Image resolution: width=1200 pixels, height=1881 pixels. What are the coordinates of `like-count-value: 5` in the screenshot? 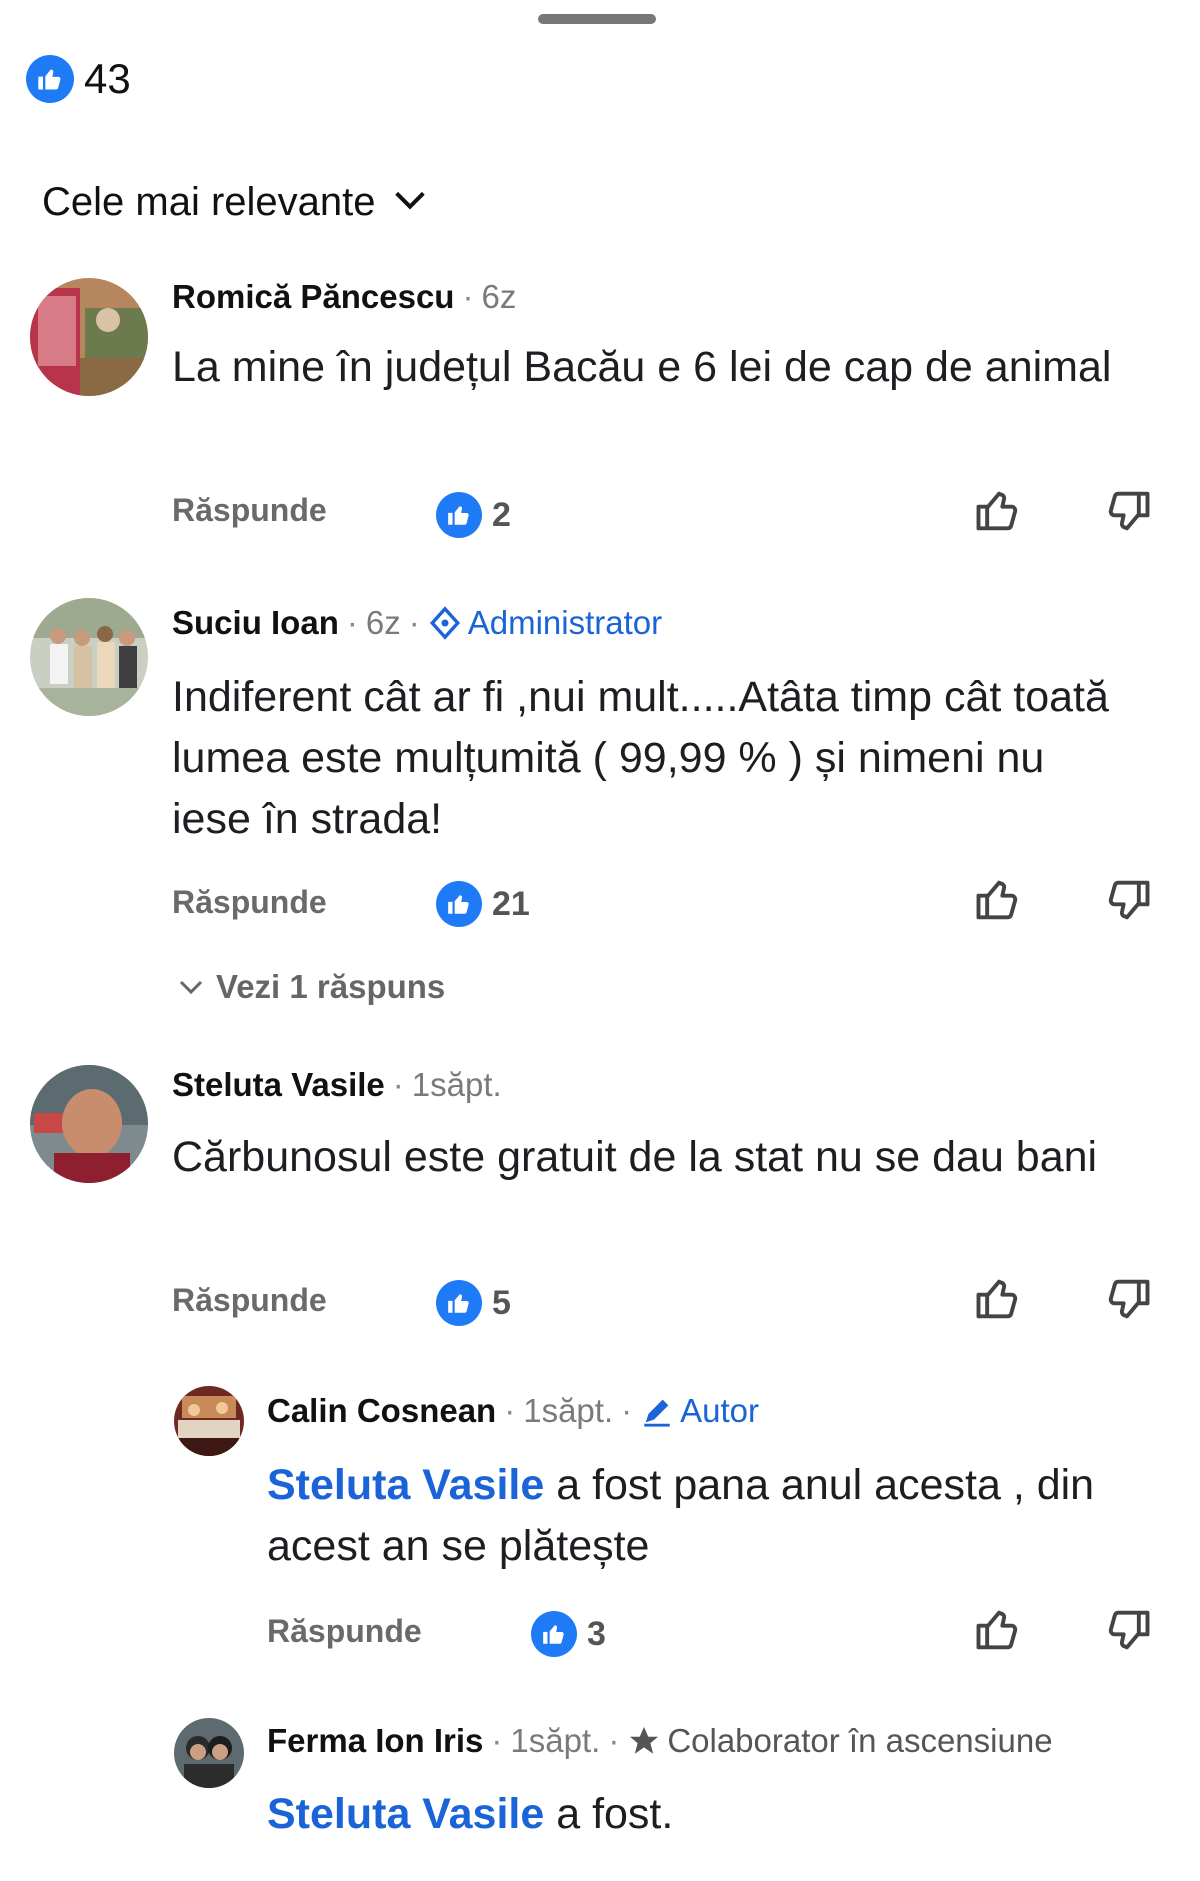 It's located at (501, 1302).